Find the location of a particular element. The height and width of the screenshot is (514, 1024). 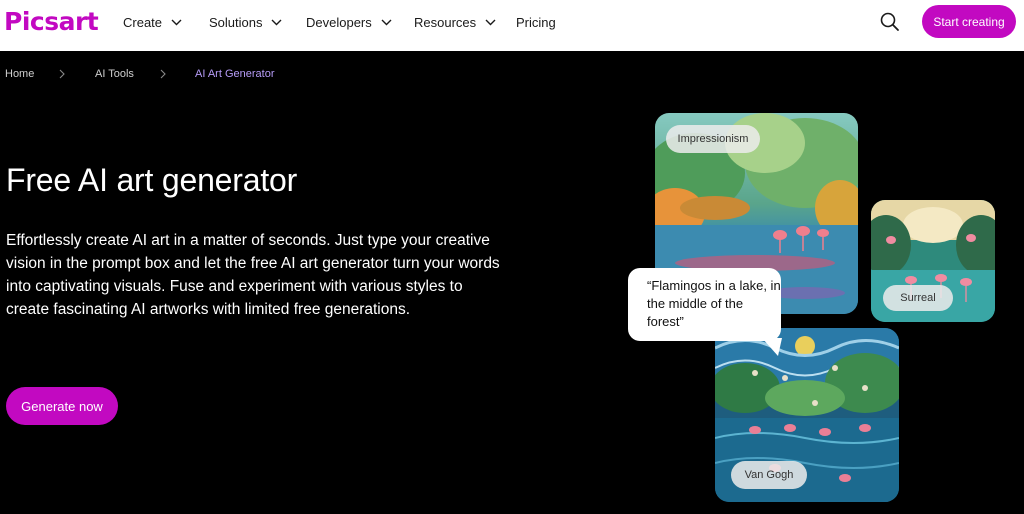

nav-resources: Resources is located at coordinates (455, 22).